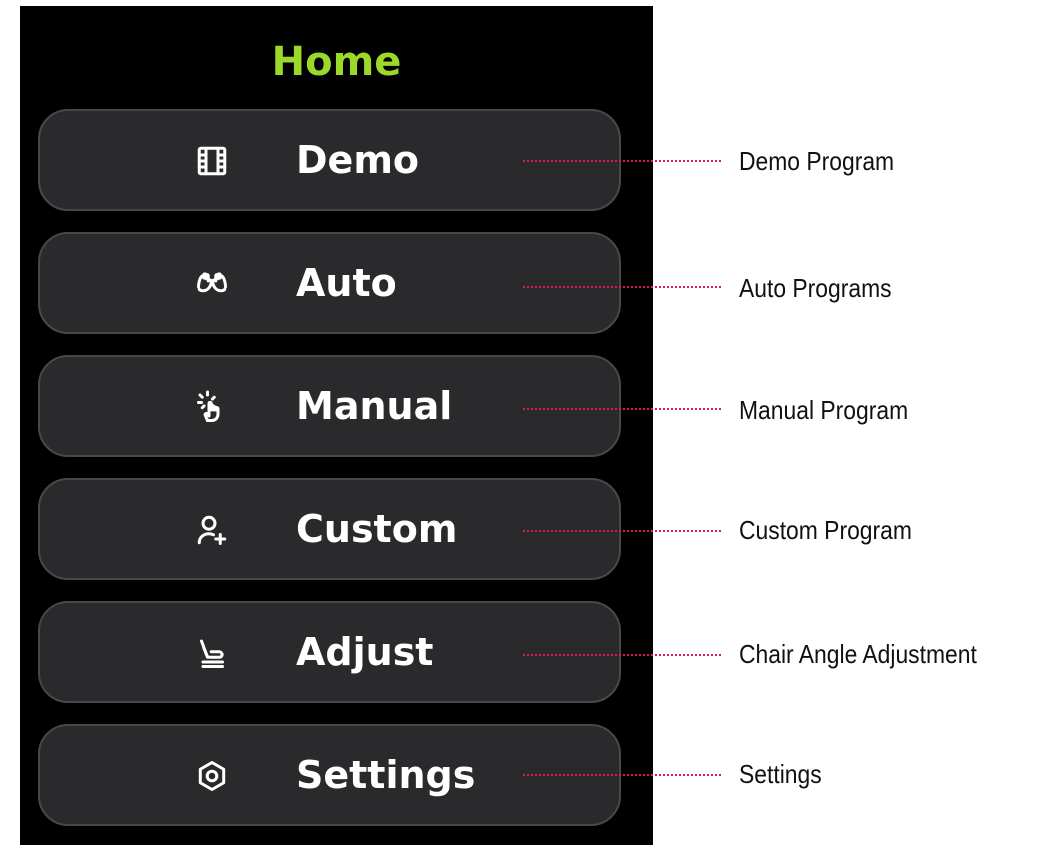  I want to click on settings-button-label: Settings, so click(386, 775).